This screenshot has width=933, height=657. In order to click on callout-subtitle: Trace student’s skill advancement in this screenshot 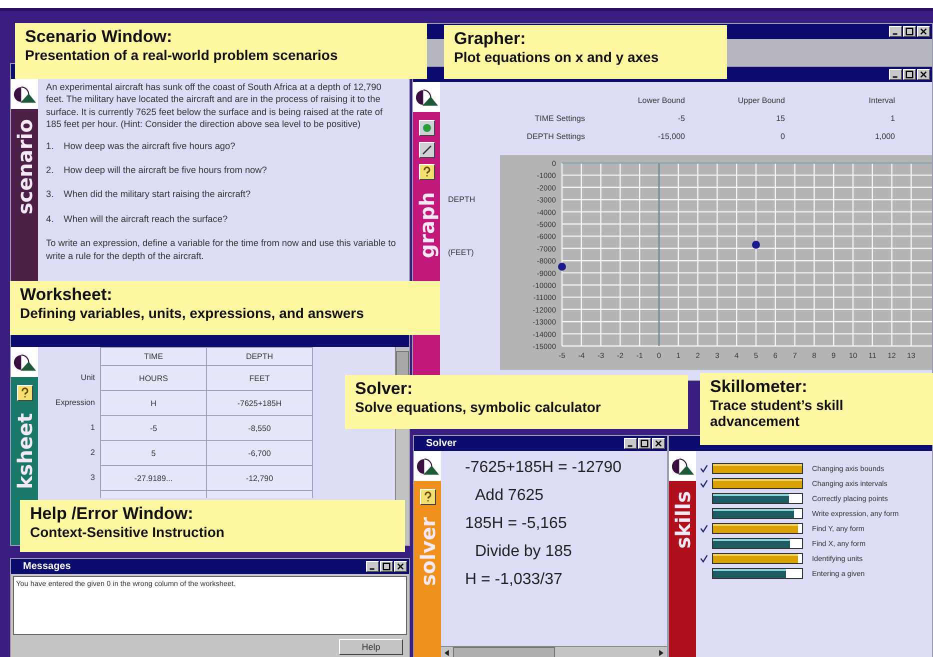, I will do `click(777, 413)`.